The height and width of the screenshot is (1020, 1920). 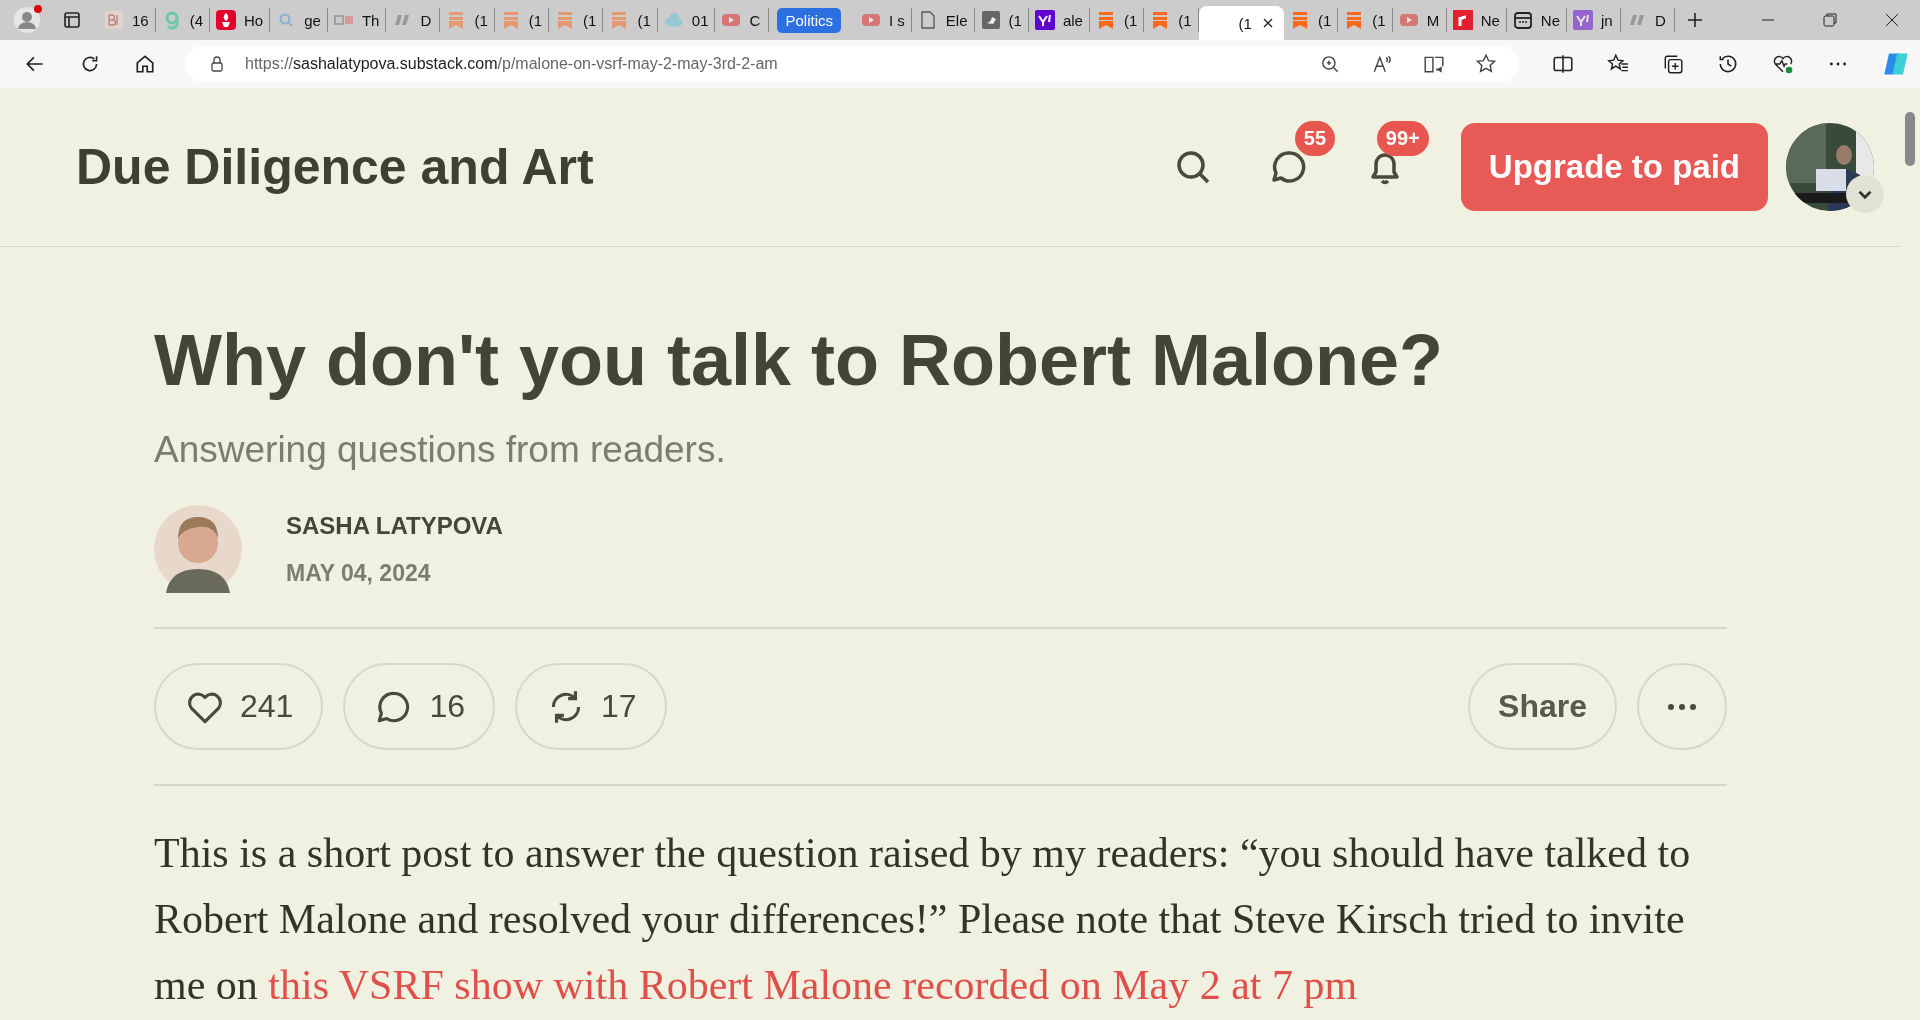 I want to click on new-tab-icon, so click(x=1695, y=20).